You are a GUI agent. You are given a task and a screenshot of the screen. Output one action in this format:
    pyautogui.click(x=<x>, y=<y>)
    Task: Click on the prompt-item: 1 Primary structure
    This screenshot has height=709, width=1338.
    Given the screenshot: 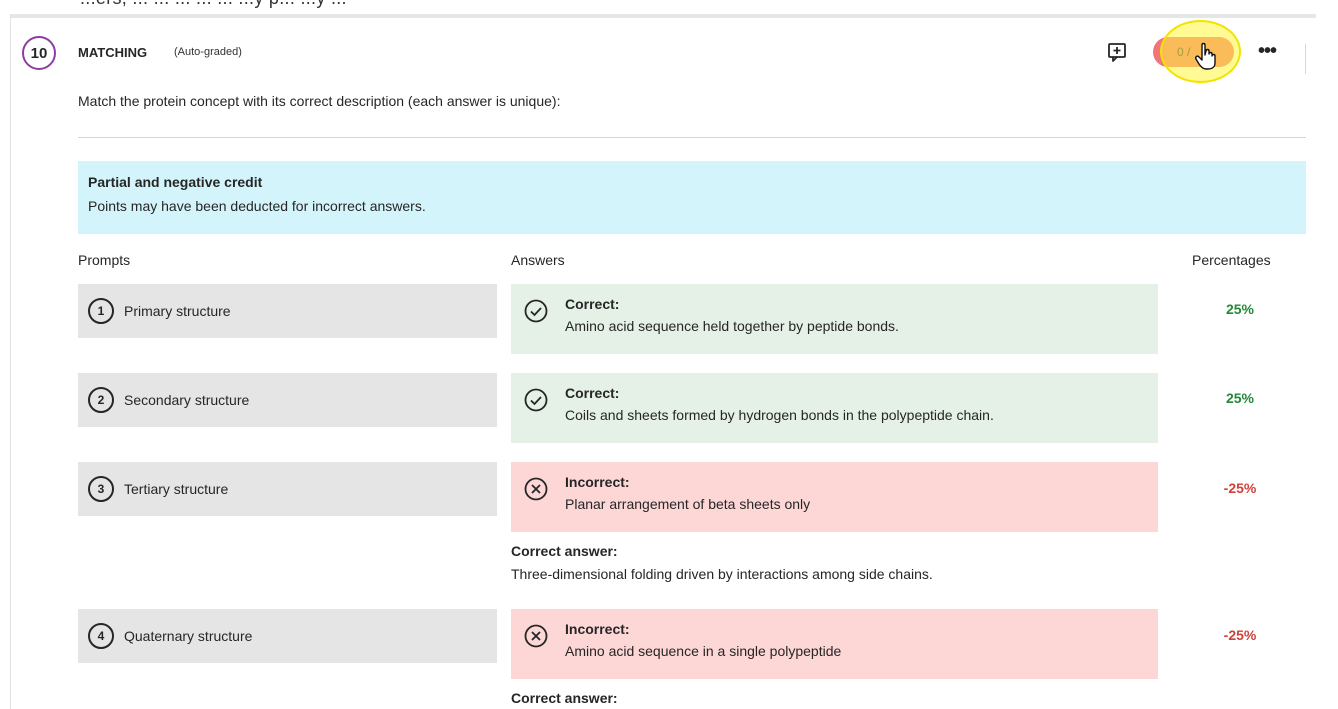 What is the action you would take?
    pyautogui.click(x=287, y=311)
    